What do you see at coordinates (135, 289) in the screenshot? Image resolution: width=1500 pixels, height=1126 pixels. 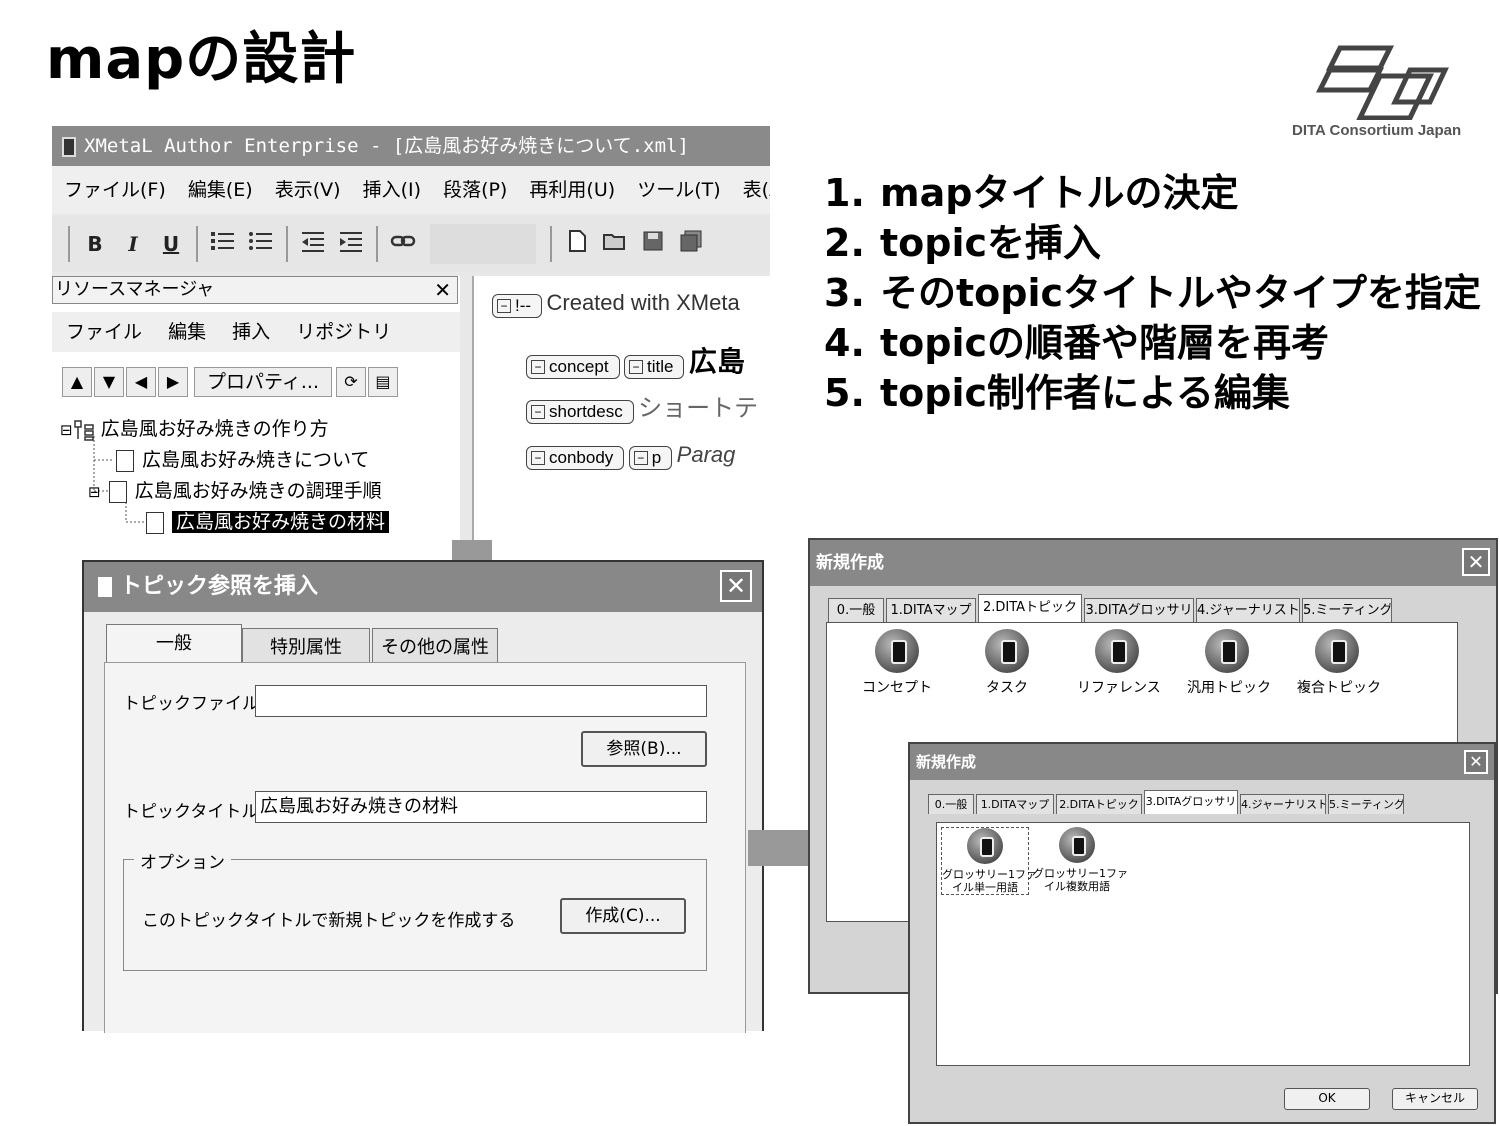 I see `resource-manager-title-text: リソースマネージャ` at bounding box center [135, 289].